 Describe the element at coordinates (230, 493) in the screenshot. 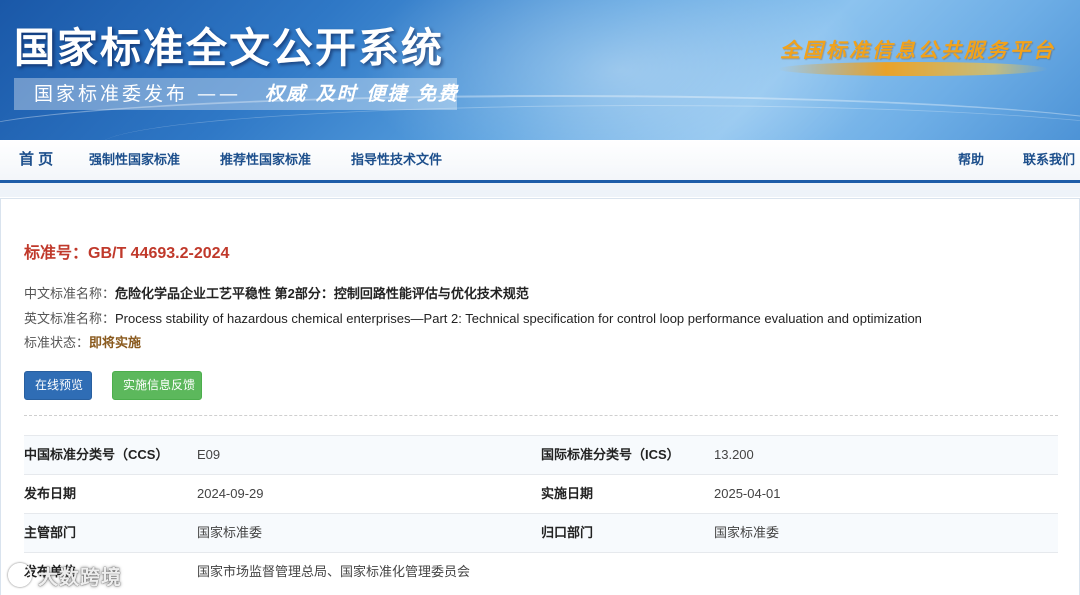

I see `publish-date-value: 2024-09-29` at that location.